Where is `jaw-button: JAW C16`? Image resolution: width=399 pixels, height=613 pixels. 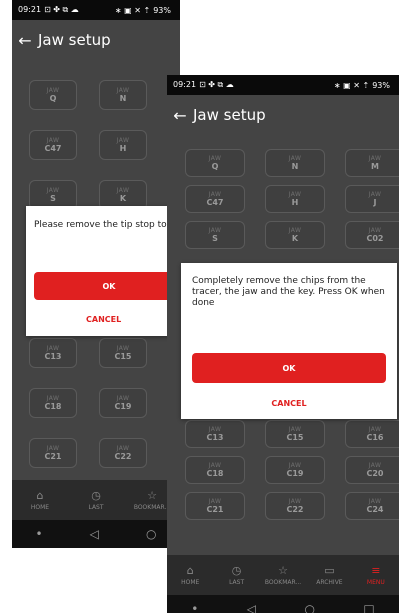 jaw-button: JAW C16 is located at coordinates (372, 434).